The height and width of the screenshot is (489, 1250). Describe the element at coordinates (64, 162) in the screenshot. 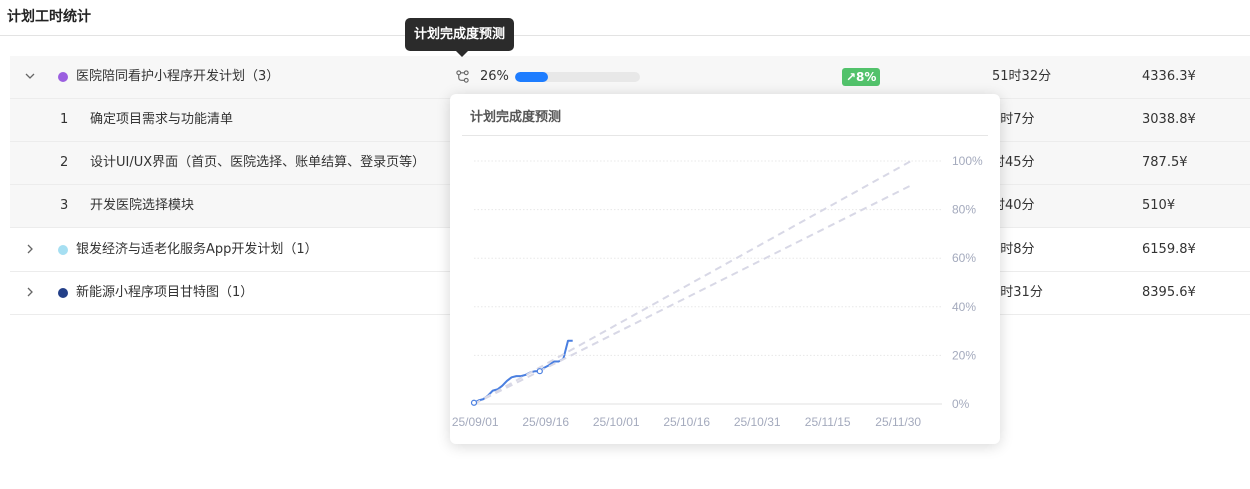

I see `task-index: 2` at that location.